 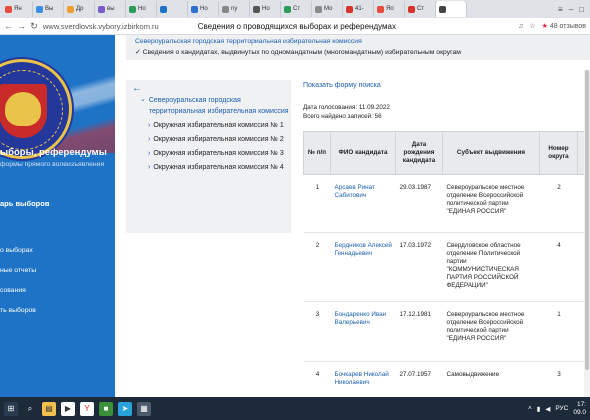 I want to click on app-green-icon: ■, so click(x=106, y=408).